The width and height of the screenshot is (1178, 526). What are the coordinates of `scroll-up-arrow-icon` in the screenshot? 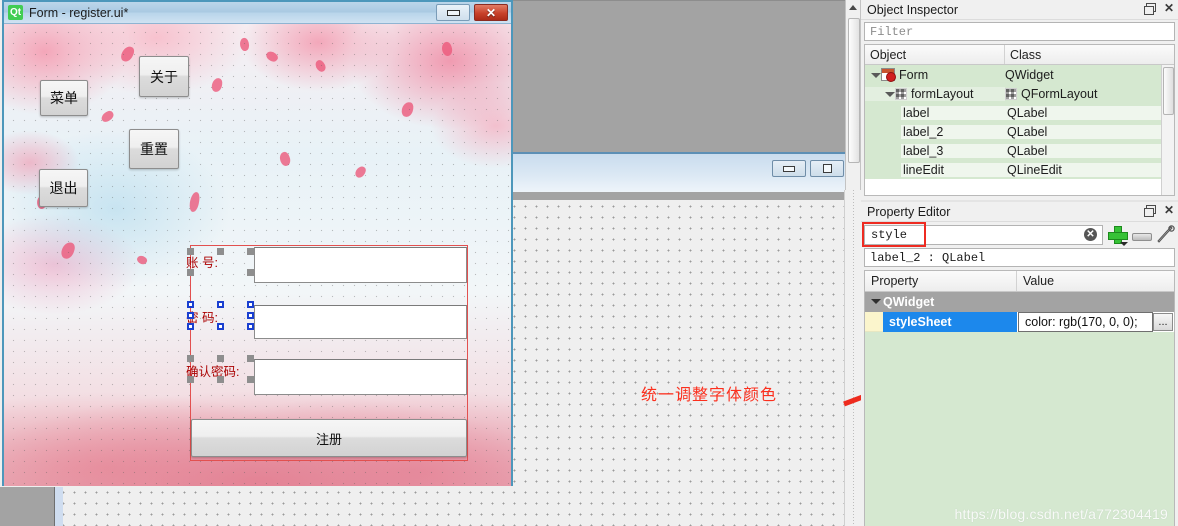 It's located at (853, 7).